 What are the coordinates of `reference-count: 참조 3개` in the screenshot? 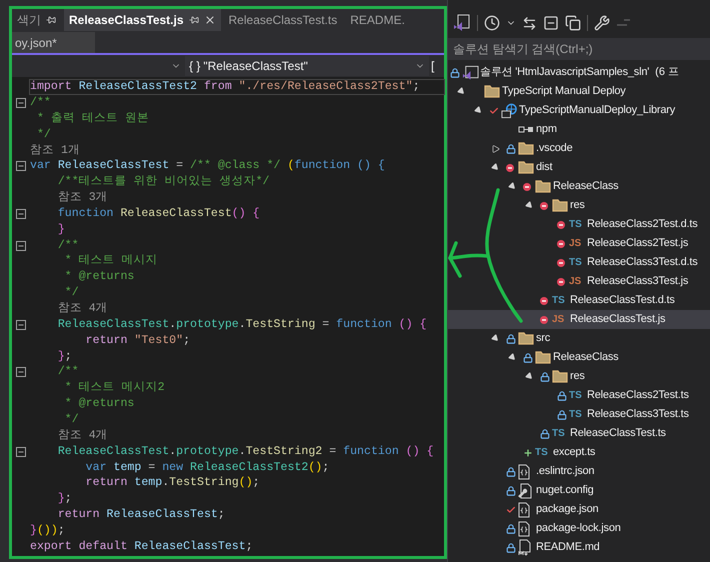 It's located at (69, 198).